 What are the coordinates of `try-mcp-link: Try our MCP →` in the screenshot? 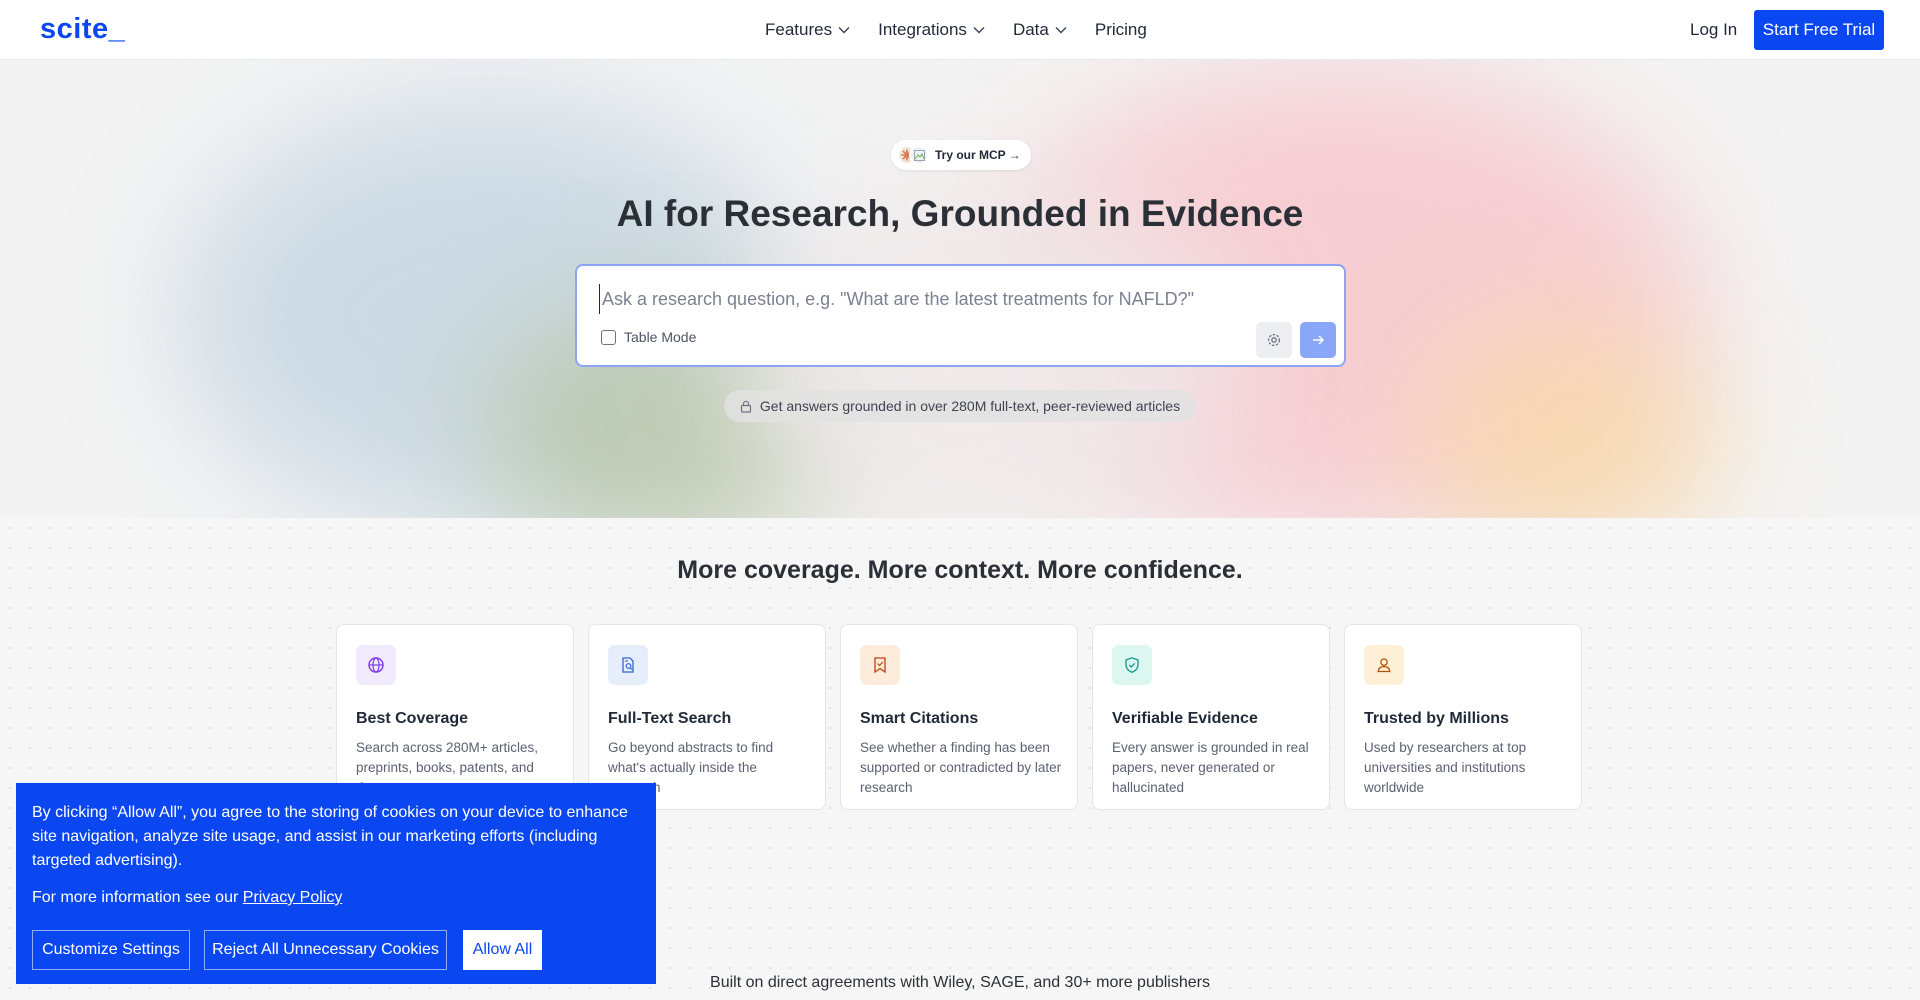 It's located at (961, 155).